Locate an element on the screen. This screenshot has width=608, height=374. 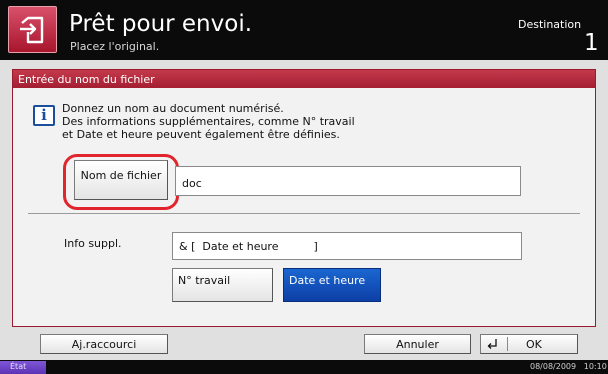
enter-return-icon is located at coordinates (492, 344).